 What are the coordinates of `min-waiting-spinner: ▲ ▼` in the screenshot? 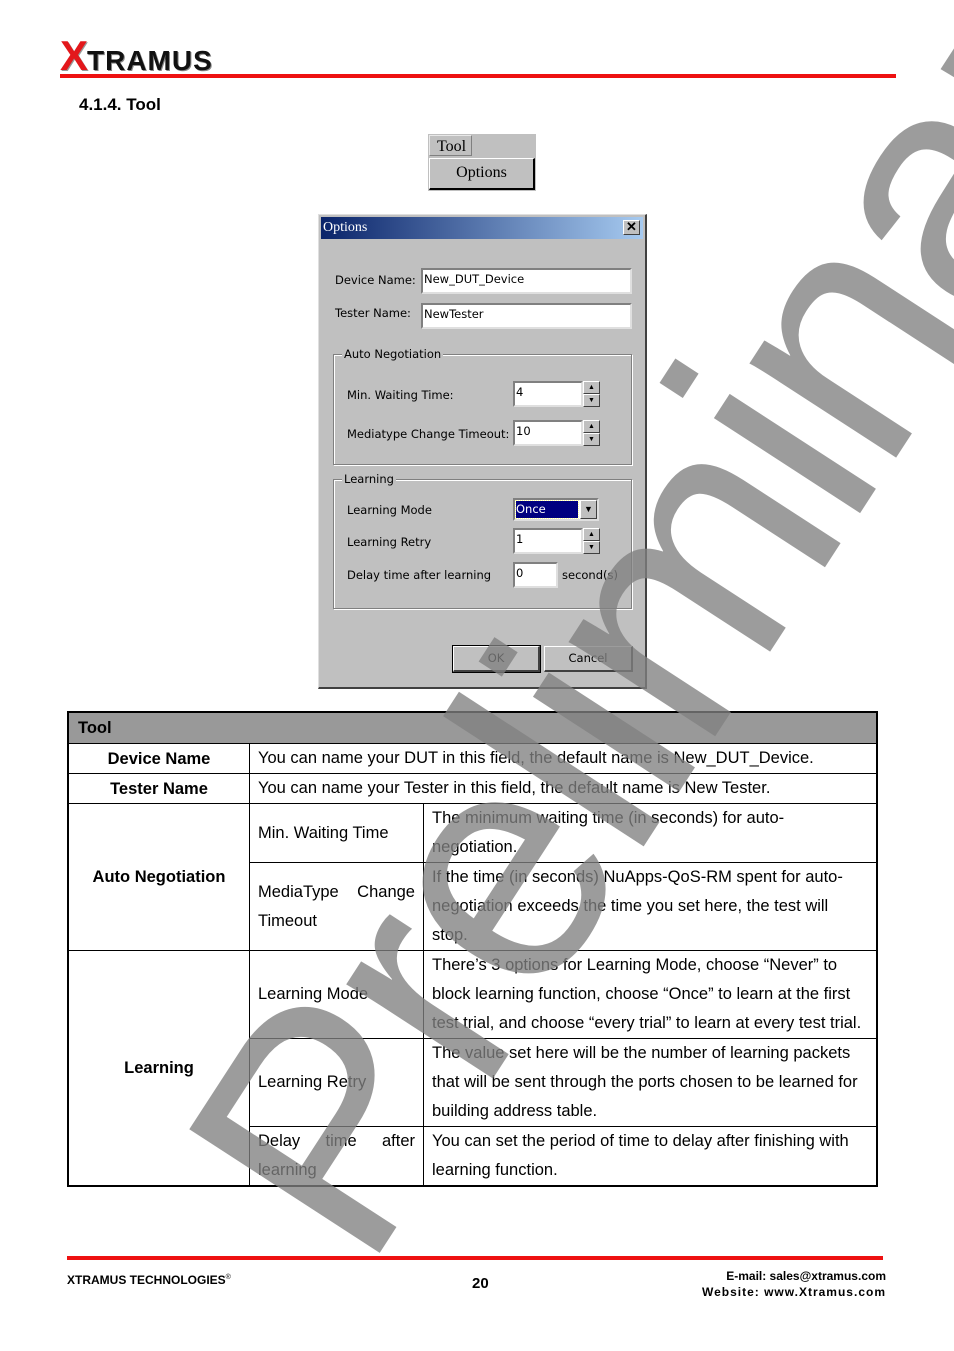 It's located at (591, 394).